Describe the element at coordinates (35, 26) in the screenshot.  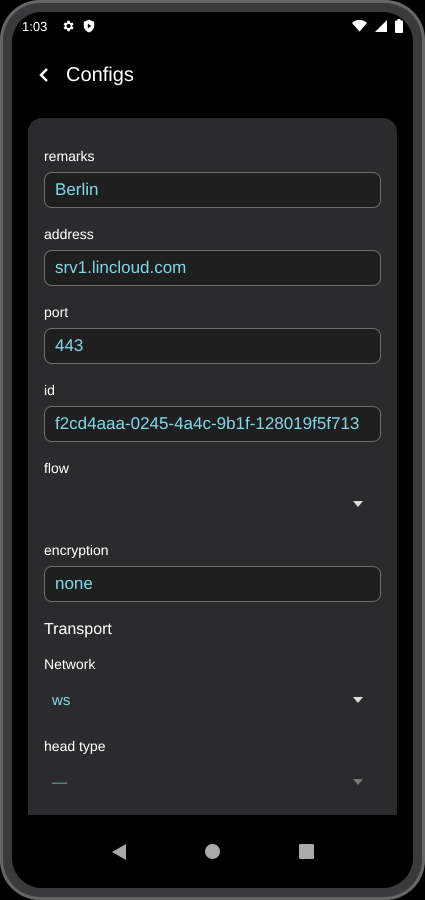
I see `status-time: 1:03` at that location.